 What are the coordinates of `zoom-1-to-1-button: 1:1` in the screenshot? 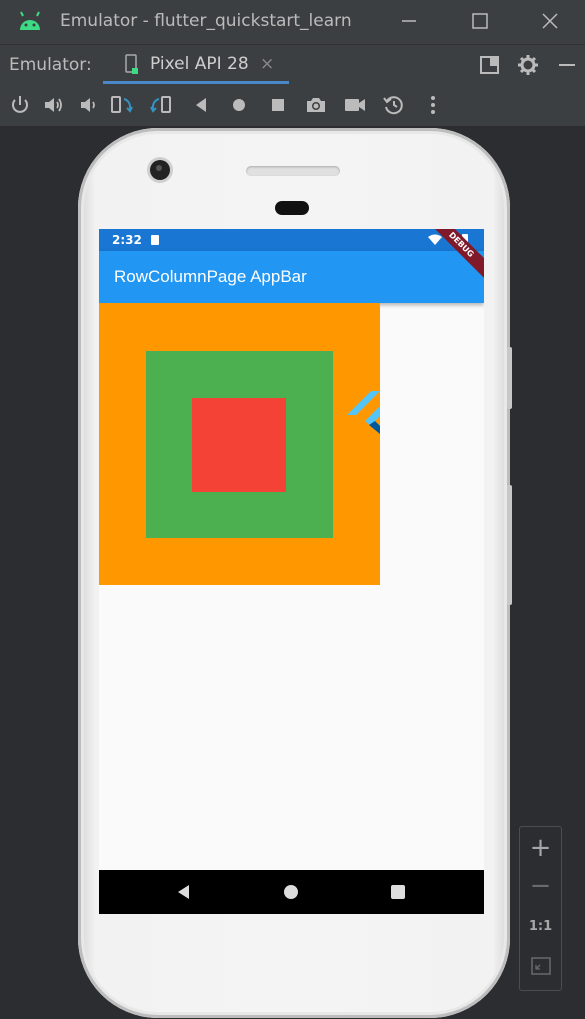 It's located at (540, 926).